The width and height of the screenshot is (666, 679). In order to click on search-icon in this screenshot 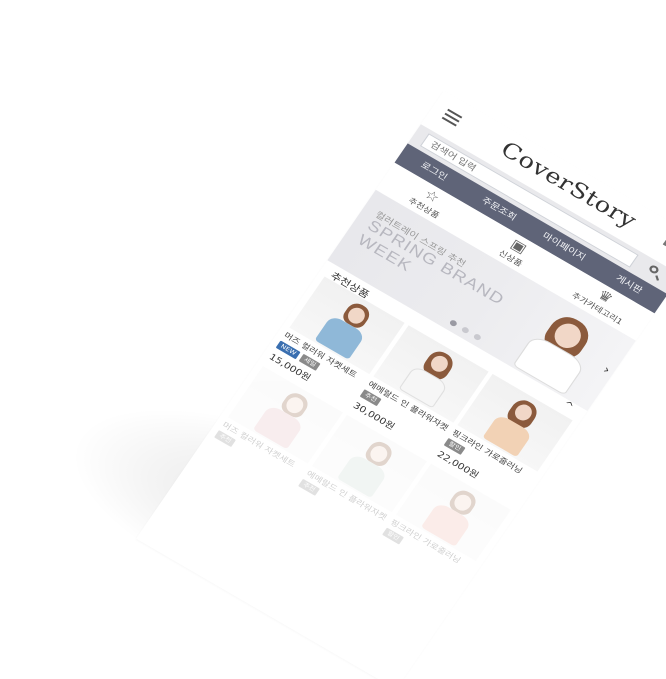, I will do `click(655, 272)`.